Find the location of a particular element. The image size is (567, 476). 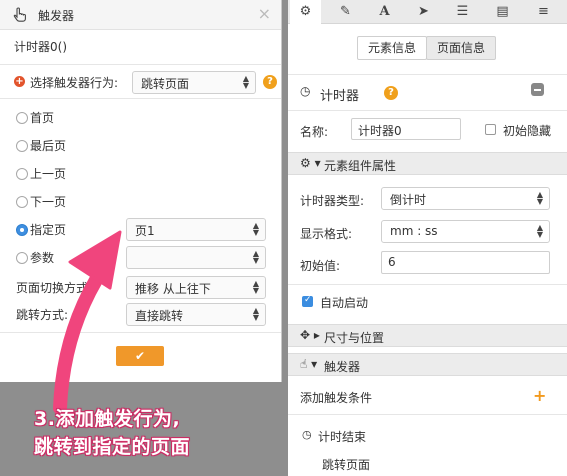

annotation-line1: 3.添加触发行为, is located at coordinates (107, 419).